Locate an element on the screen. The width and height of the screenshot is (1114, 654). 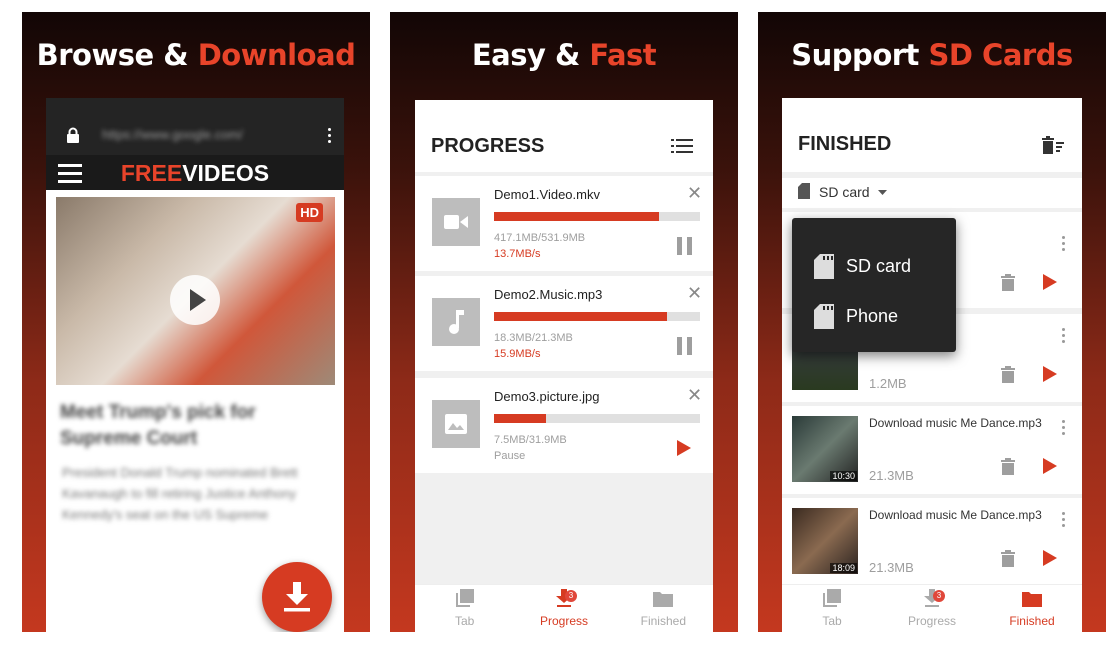
file-name: Demo3.picture.jpg is located at coordinates (547, 396).